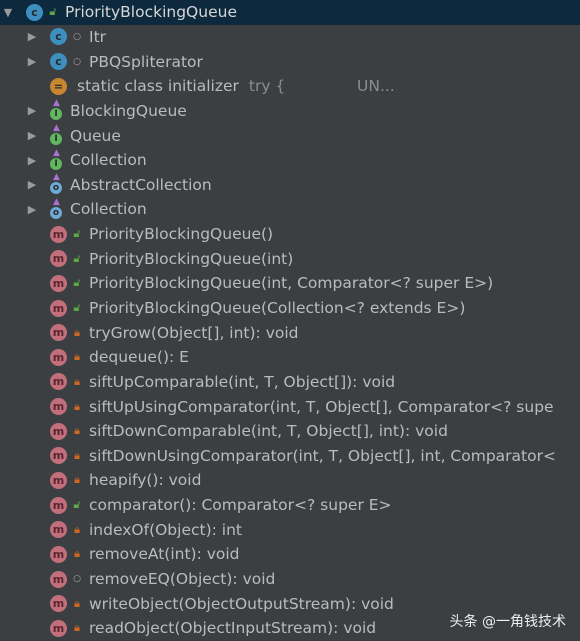 The height and width of the screenshot is (641, 580). What do you see at coordinates (141, 184) in the screenshot?
I see `row-label: AbstractCollection` at bounding box center [141, 184].